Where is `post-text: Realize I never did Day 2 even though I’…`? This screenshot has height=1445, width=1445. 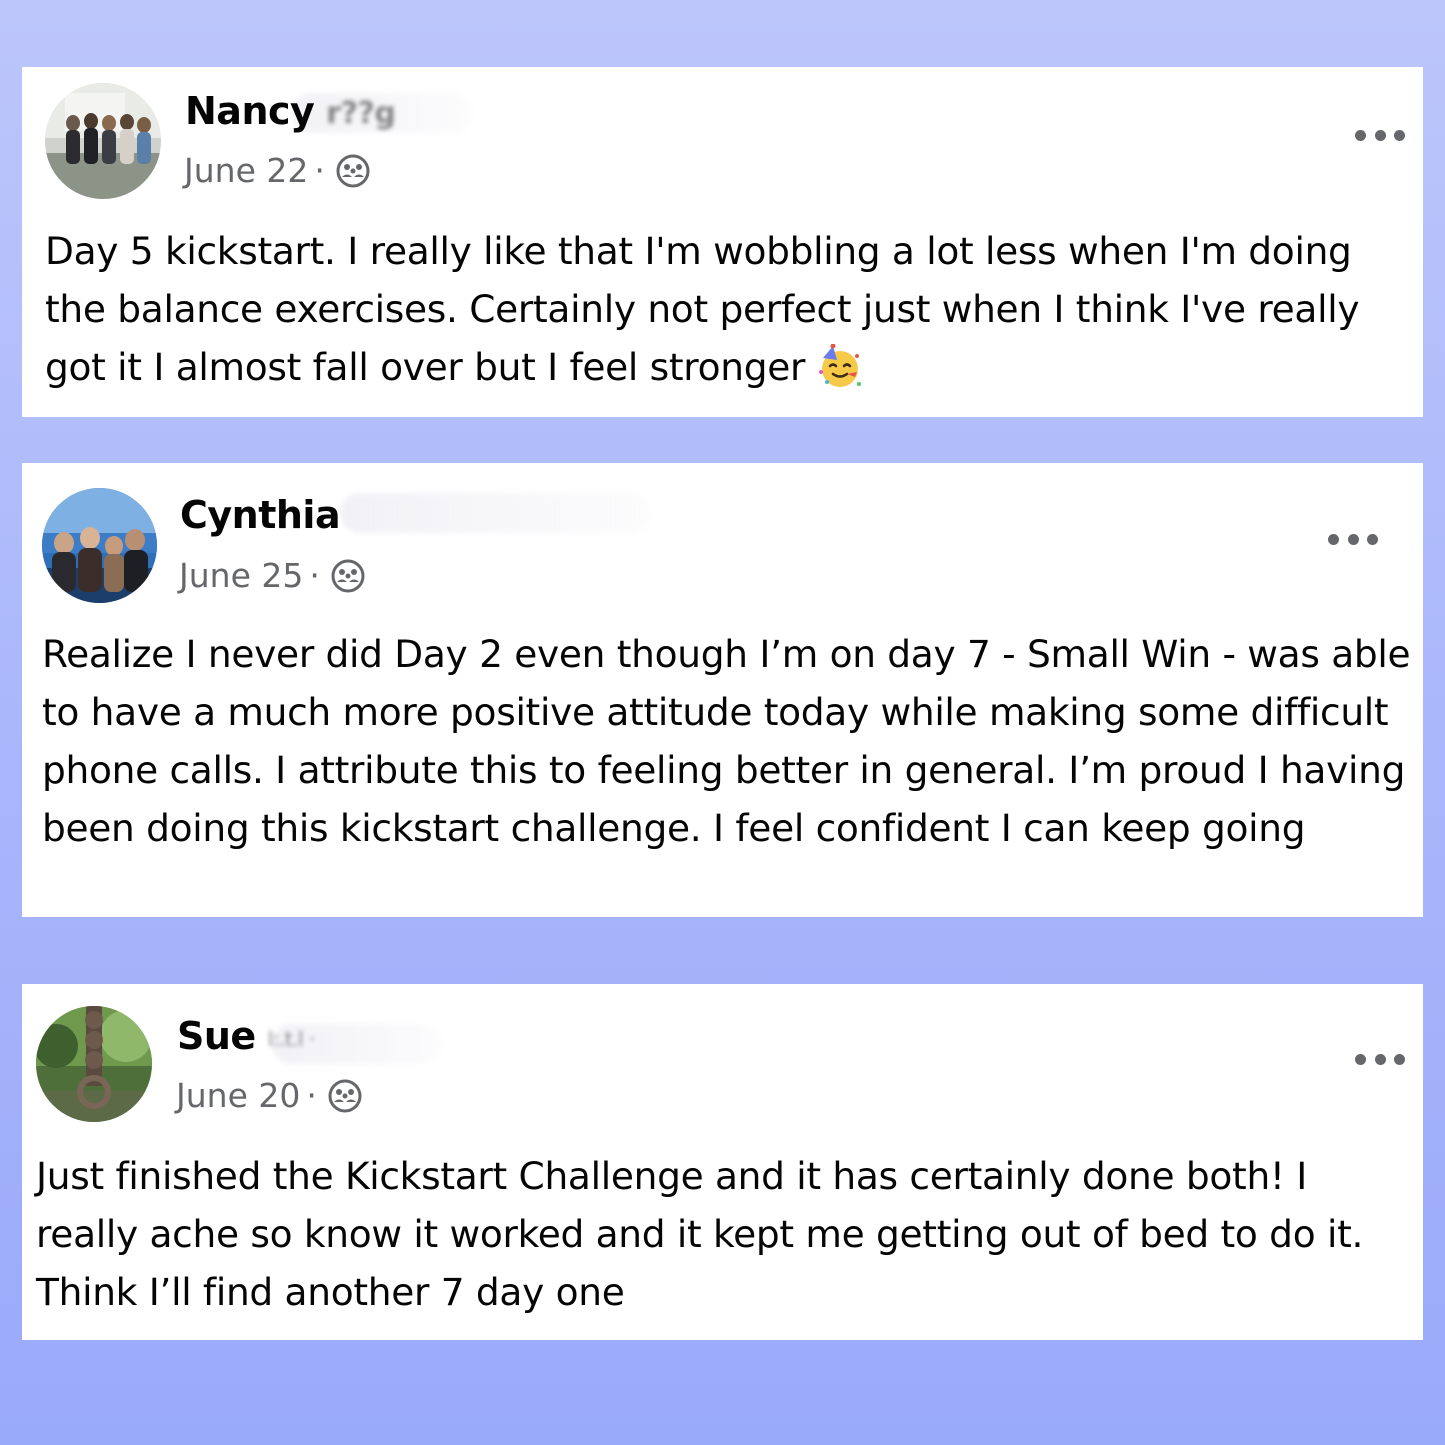
post-text: Realize I never did Day 2 even though I’… is located at coordinates (726, 741).